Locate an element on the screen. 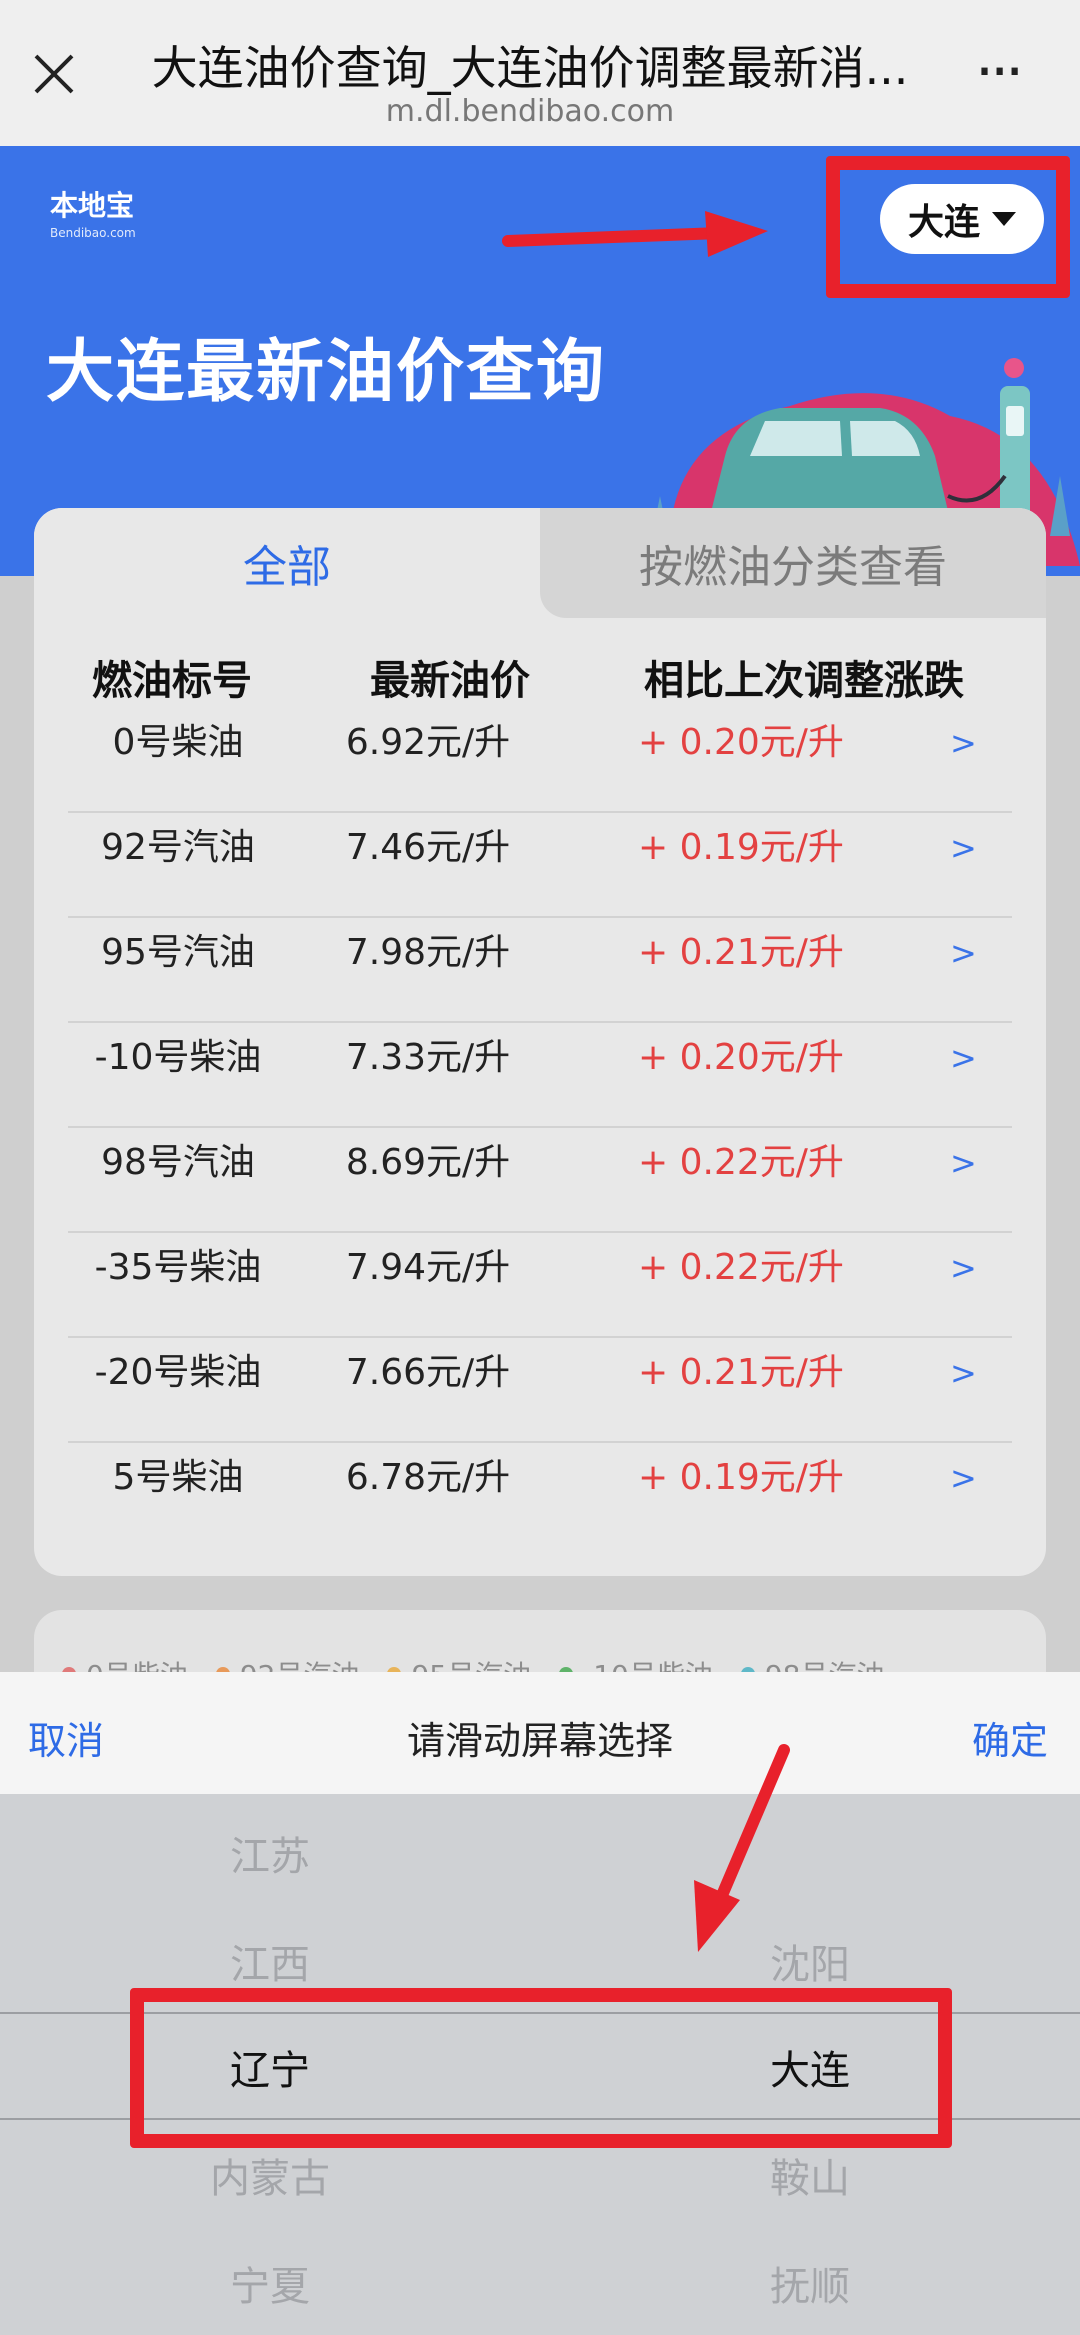 This screenshot has height=2335, width=1080. fuel-name: 95号汽油 is located at coordinates (178, 952).